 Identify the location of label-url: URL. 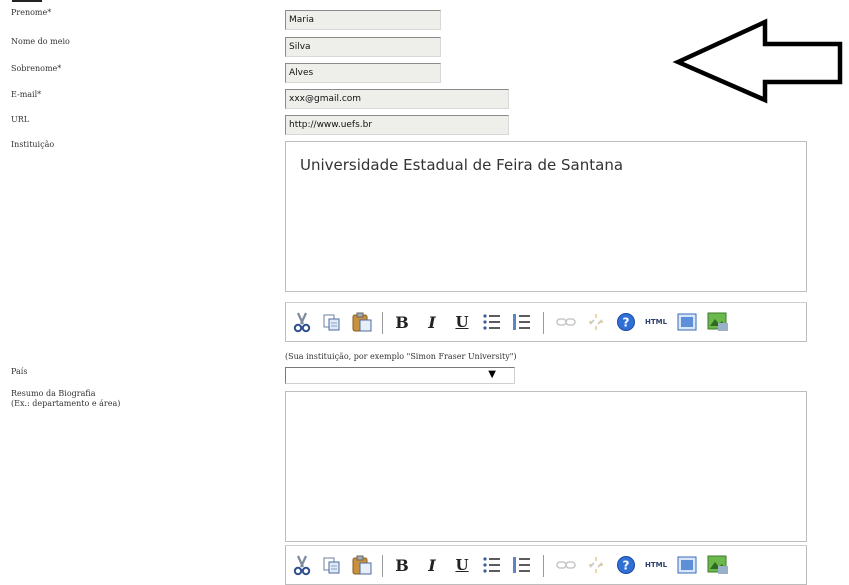
(20, 119).